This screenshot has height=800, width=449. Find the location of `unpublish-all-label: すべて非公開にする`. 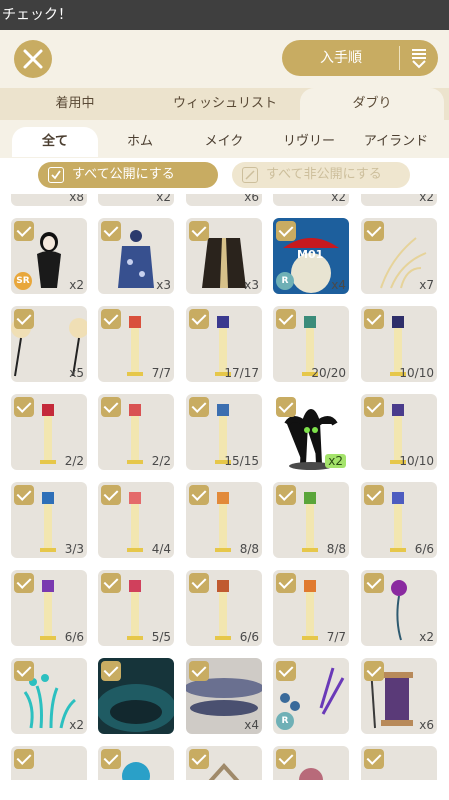

unpublish-all-label: すべて非公開にする is located at coordinates (324, 174).